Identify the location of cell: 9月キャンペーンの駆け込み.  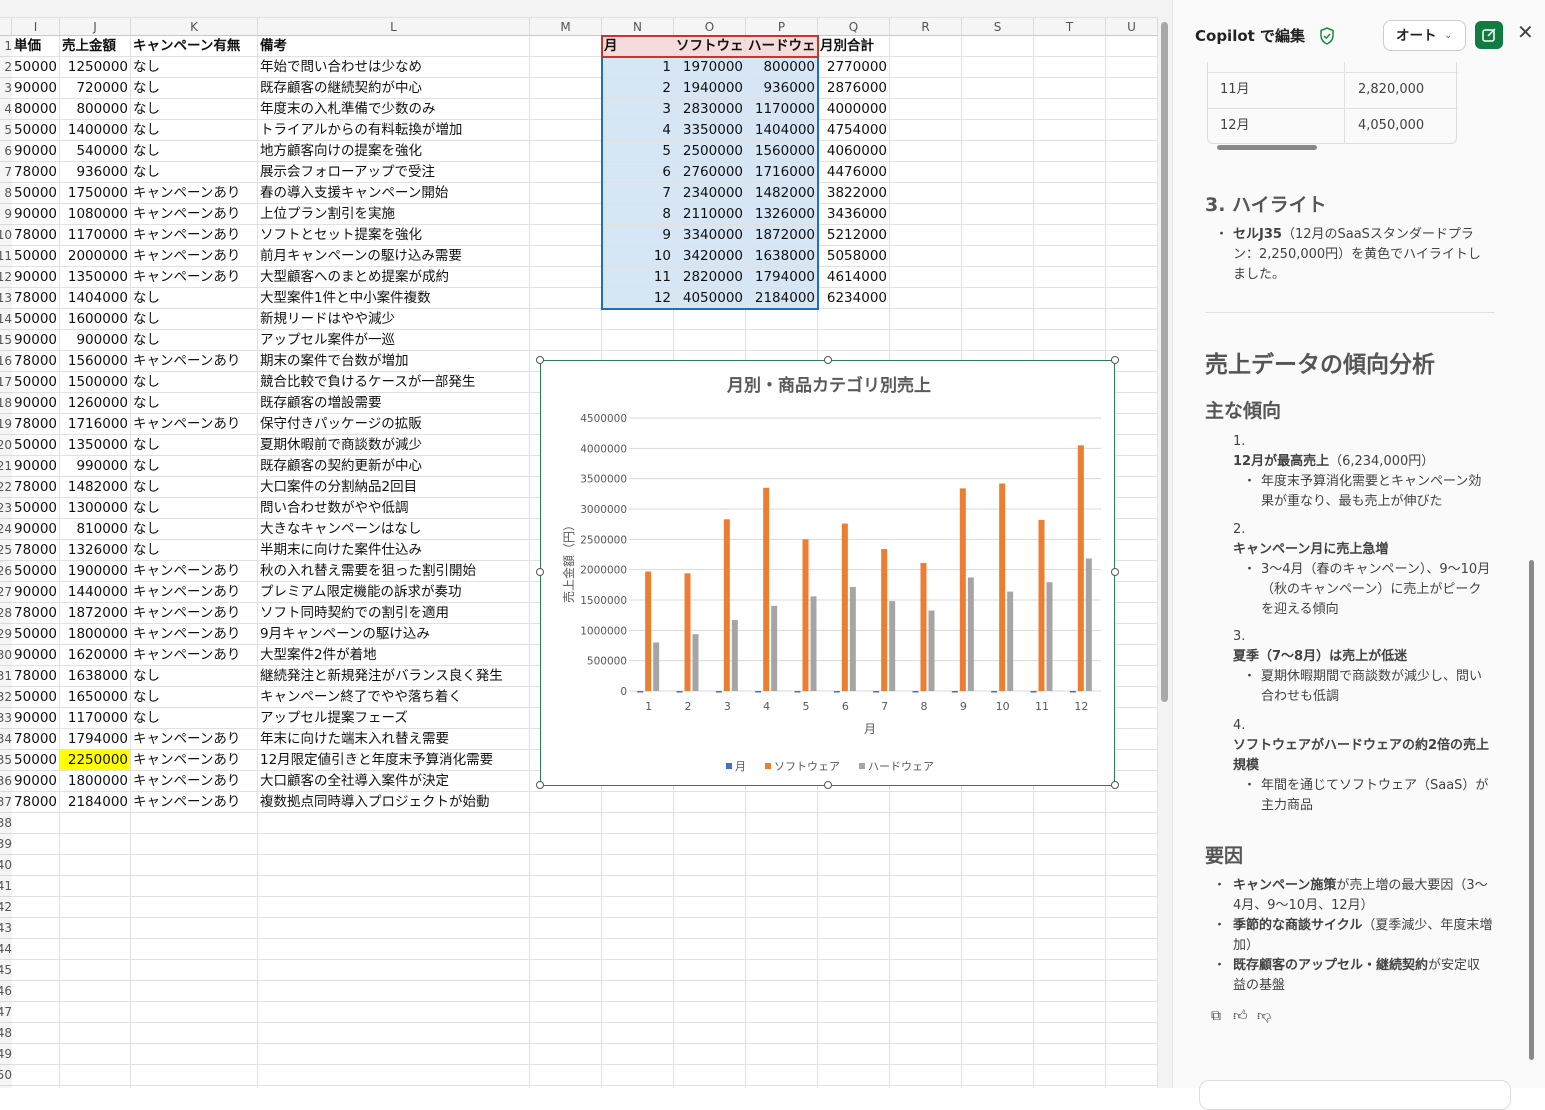
(394, 634).